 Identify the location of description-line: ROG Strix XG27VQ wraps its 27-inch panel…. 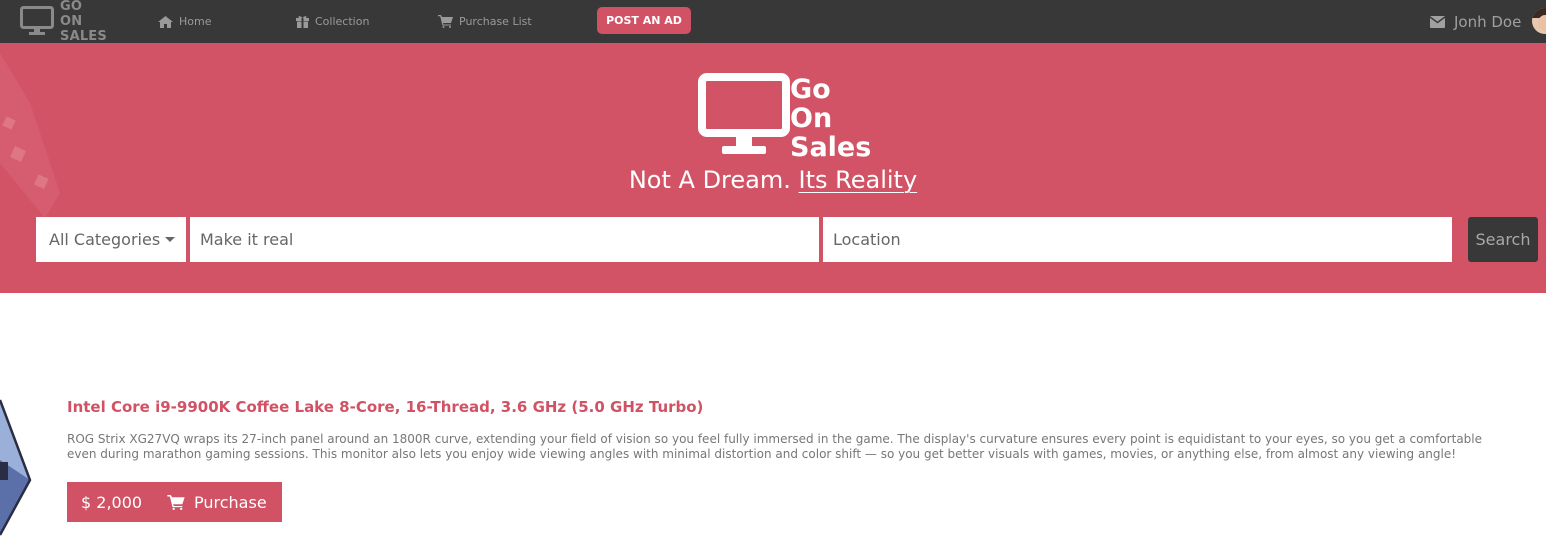
(775, 439).